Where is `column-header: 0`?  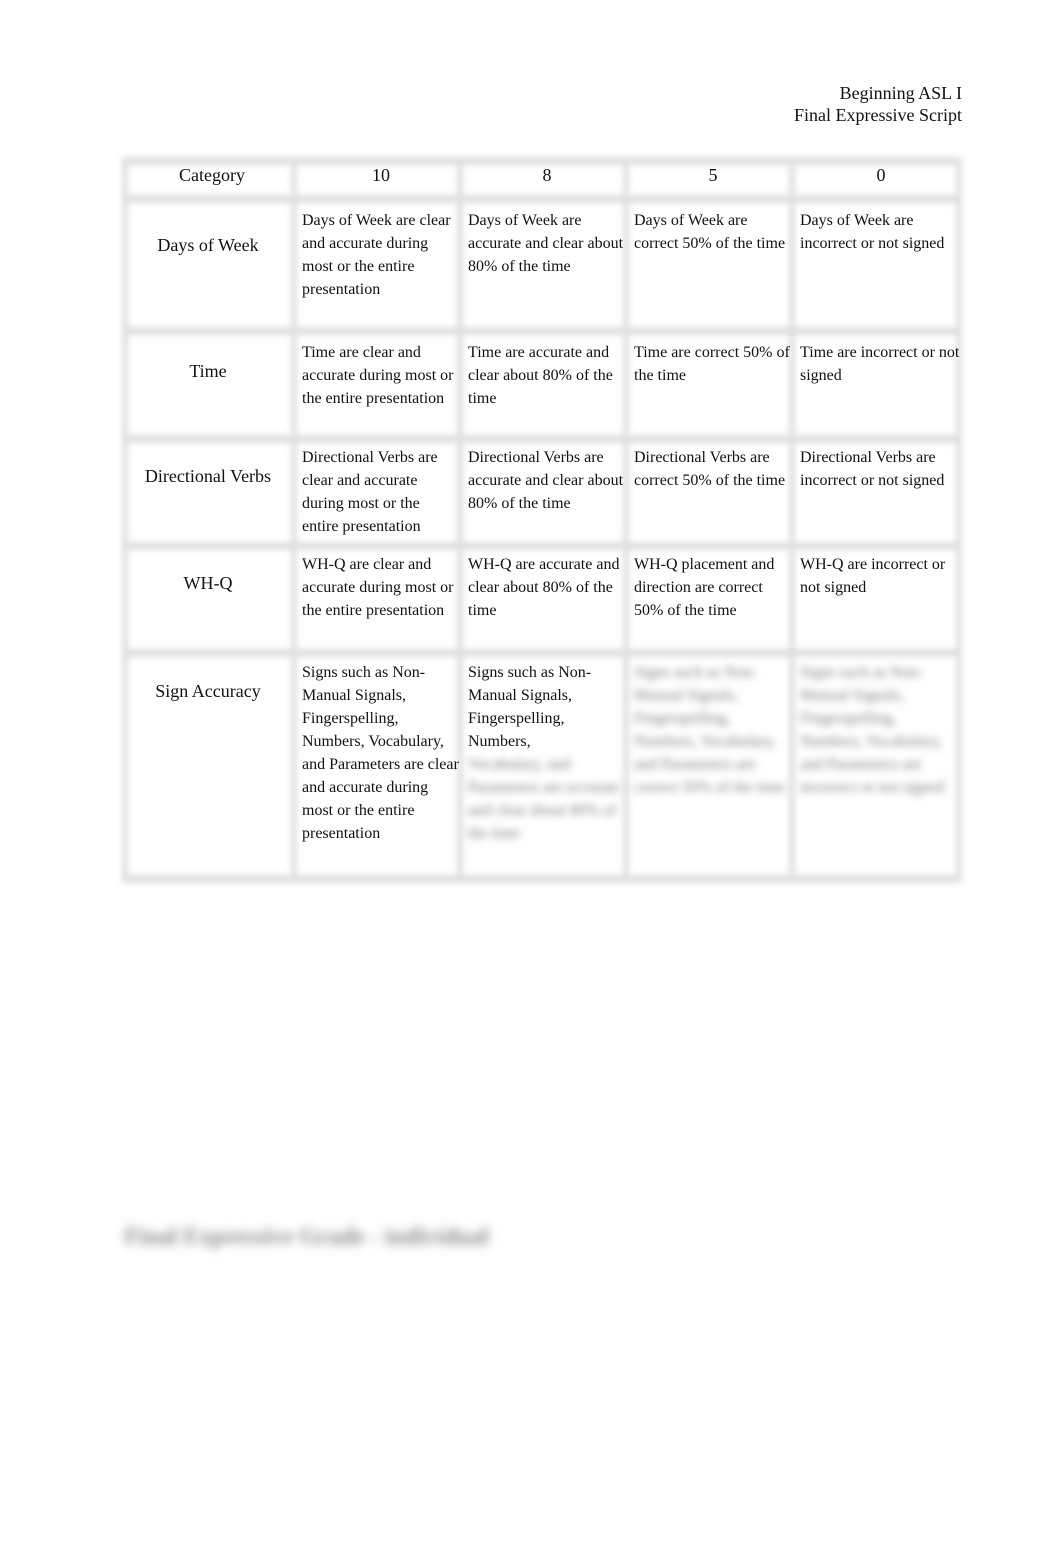
column-header: 0 is located at coordinates (881, 175).